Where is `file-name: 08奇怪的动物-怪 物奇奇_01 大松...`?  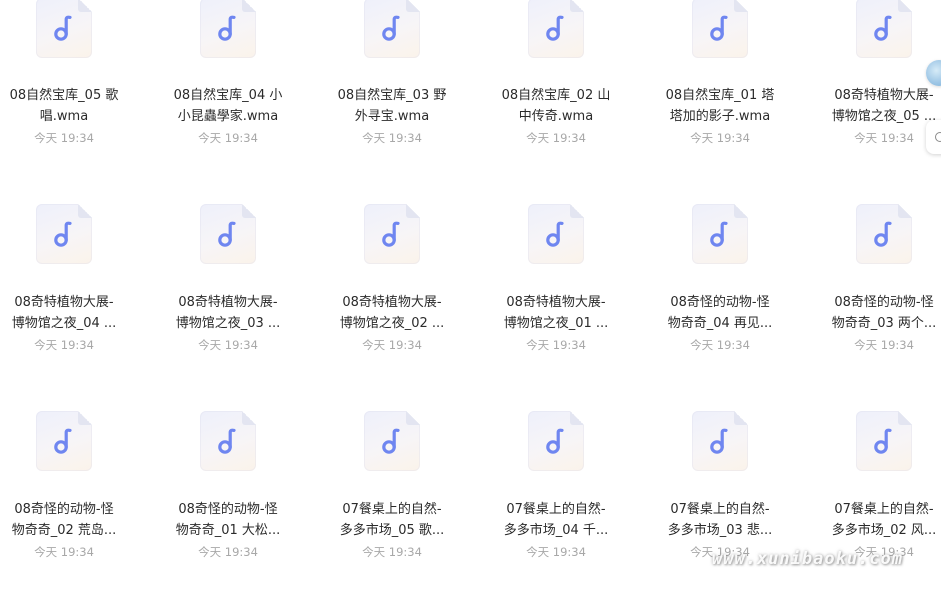
file-name: 08奇怪的动物-怪 物奇奇_01 大松... is located at coordinates (228, 520).